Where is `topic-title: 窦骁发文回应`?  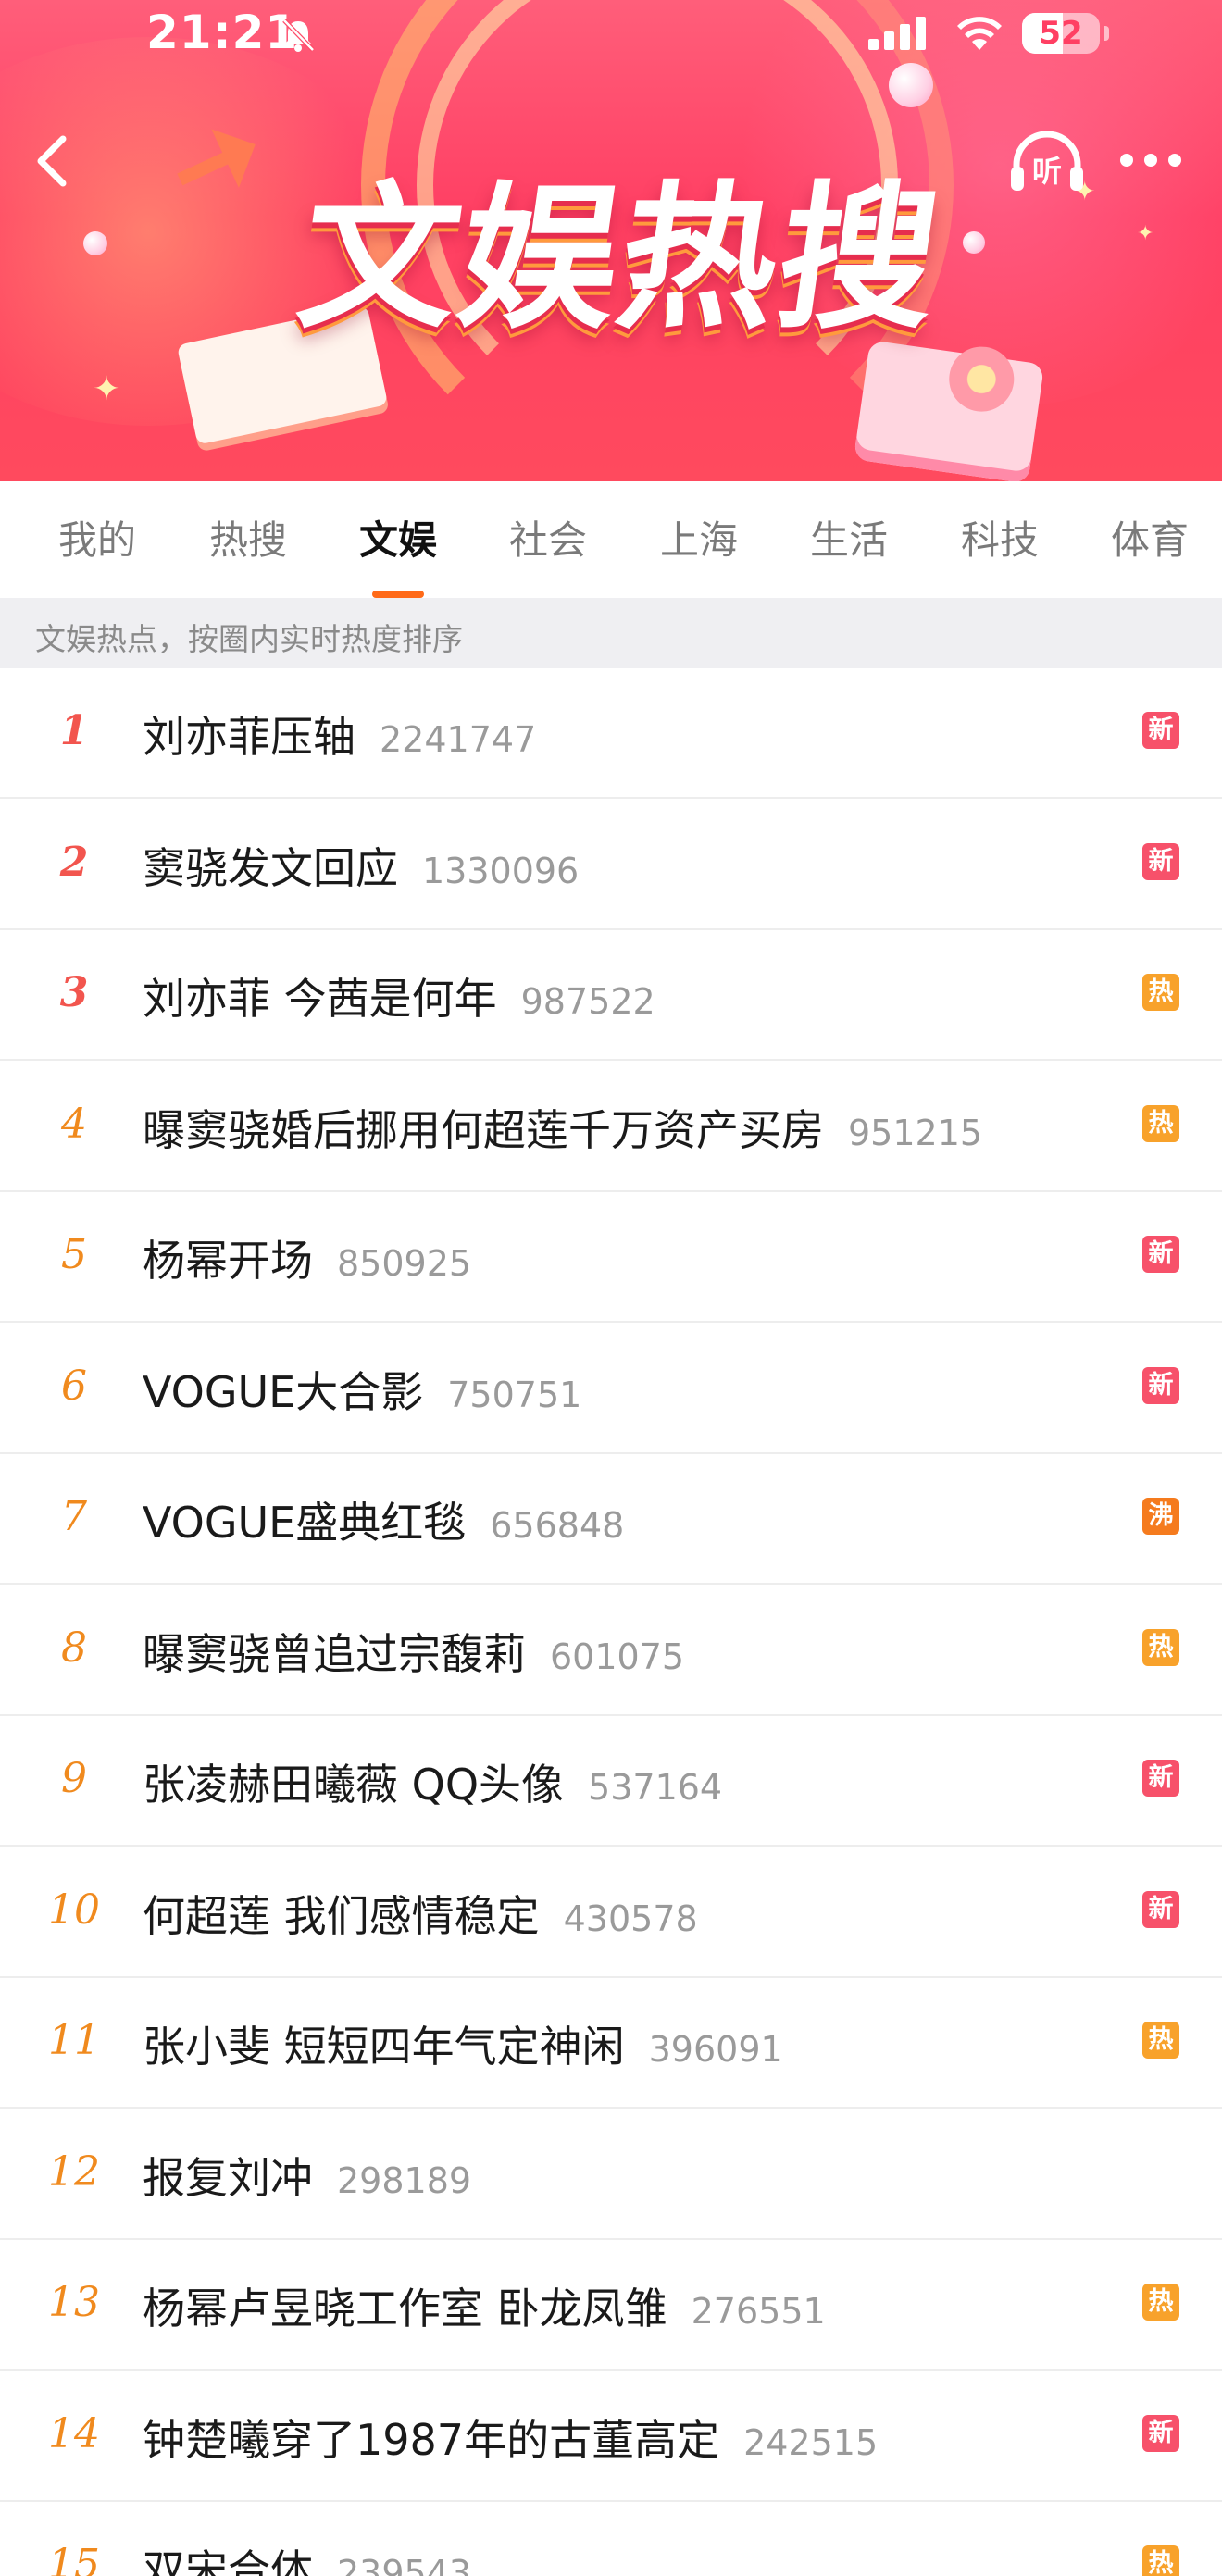
topic-title: 窦骁发文回应 is located at coordinates (271, 868).